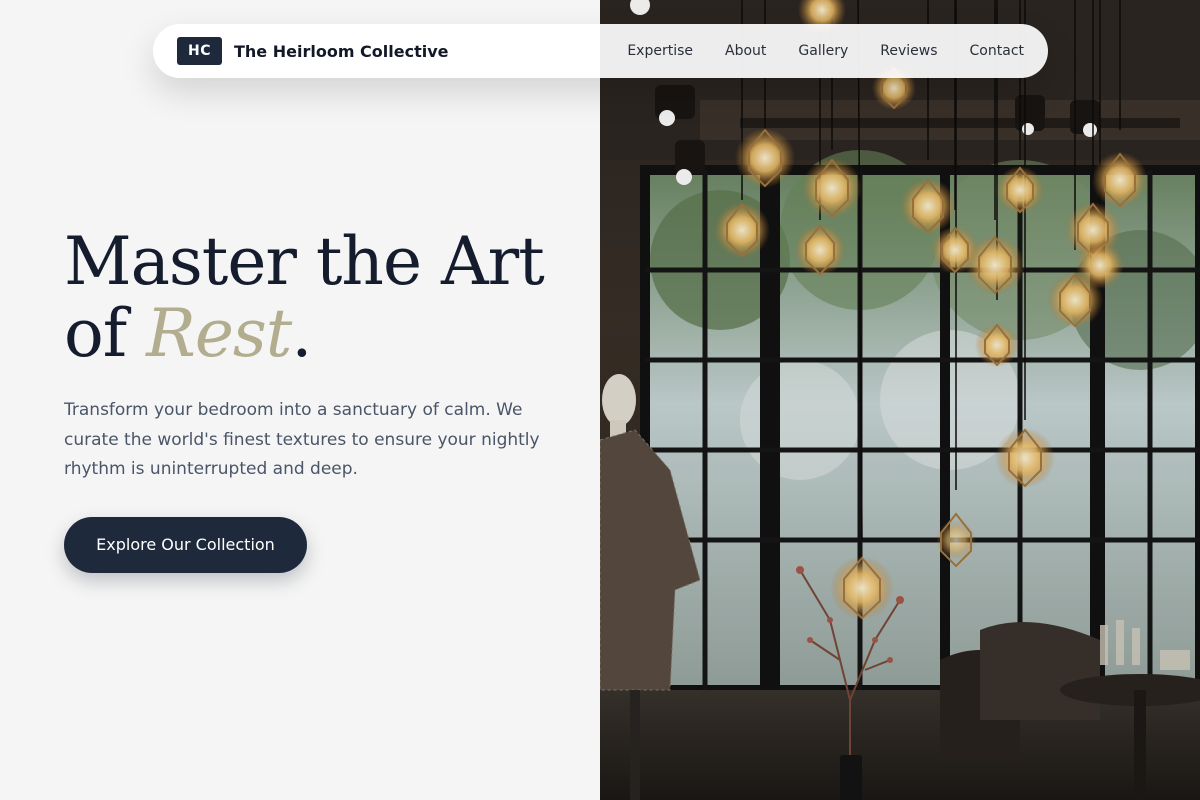  What do you see at coordinates (185, 544) in the screenshot?
I see `explore-collection-button: Explore Our Collection` at bounding box center [185, 544].